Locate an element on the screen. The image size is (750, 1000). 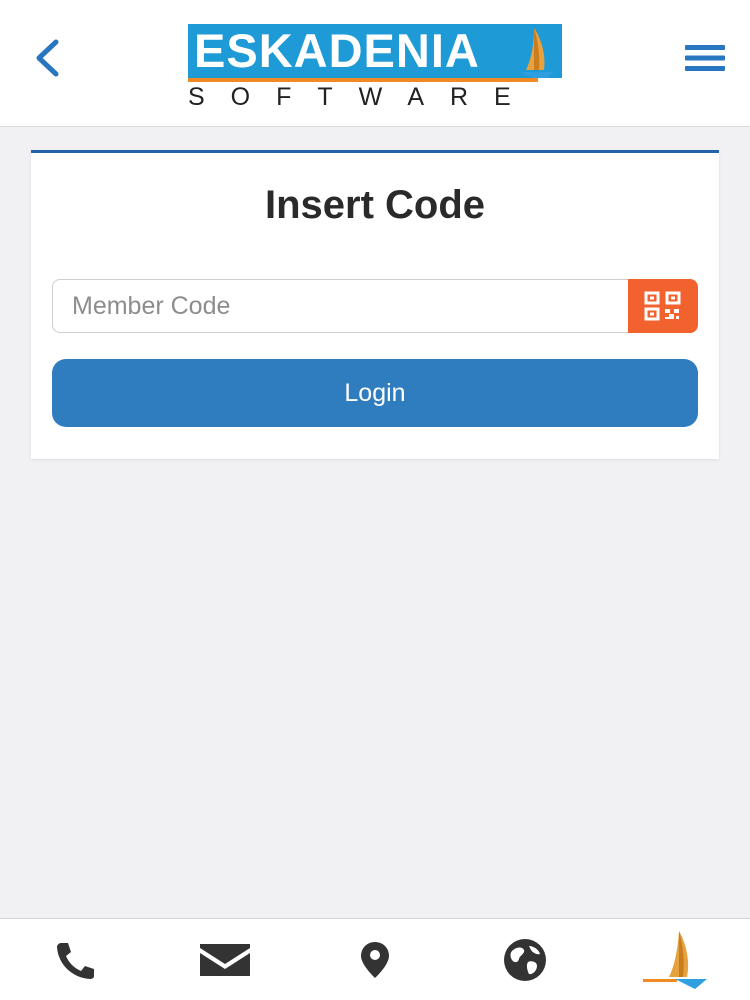
logo-subtitle: SOFTWARE is located at coordinates (362, 97).